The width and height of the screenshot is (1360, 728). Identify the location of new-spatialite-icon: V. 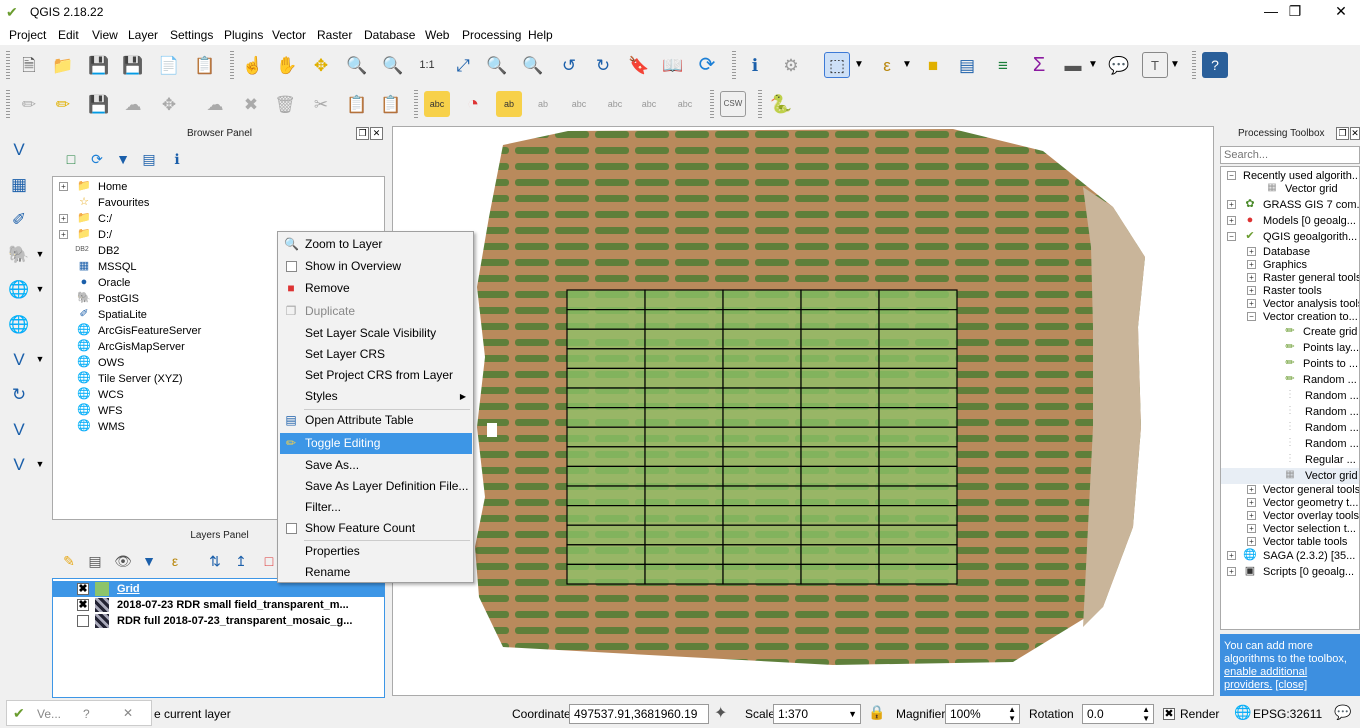
(19, 464).